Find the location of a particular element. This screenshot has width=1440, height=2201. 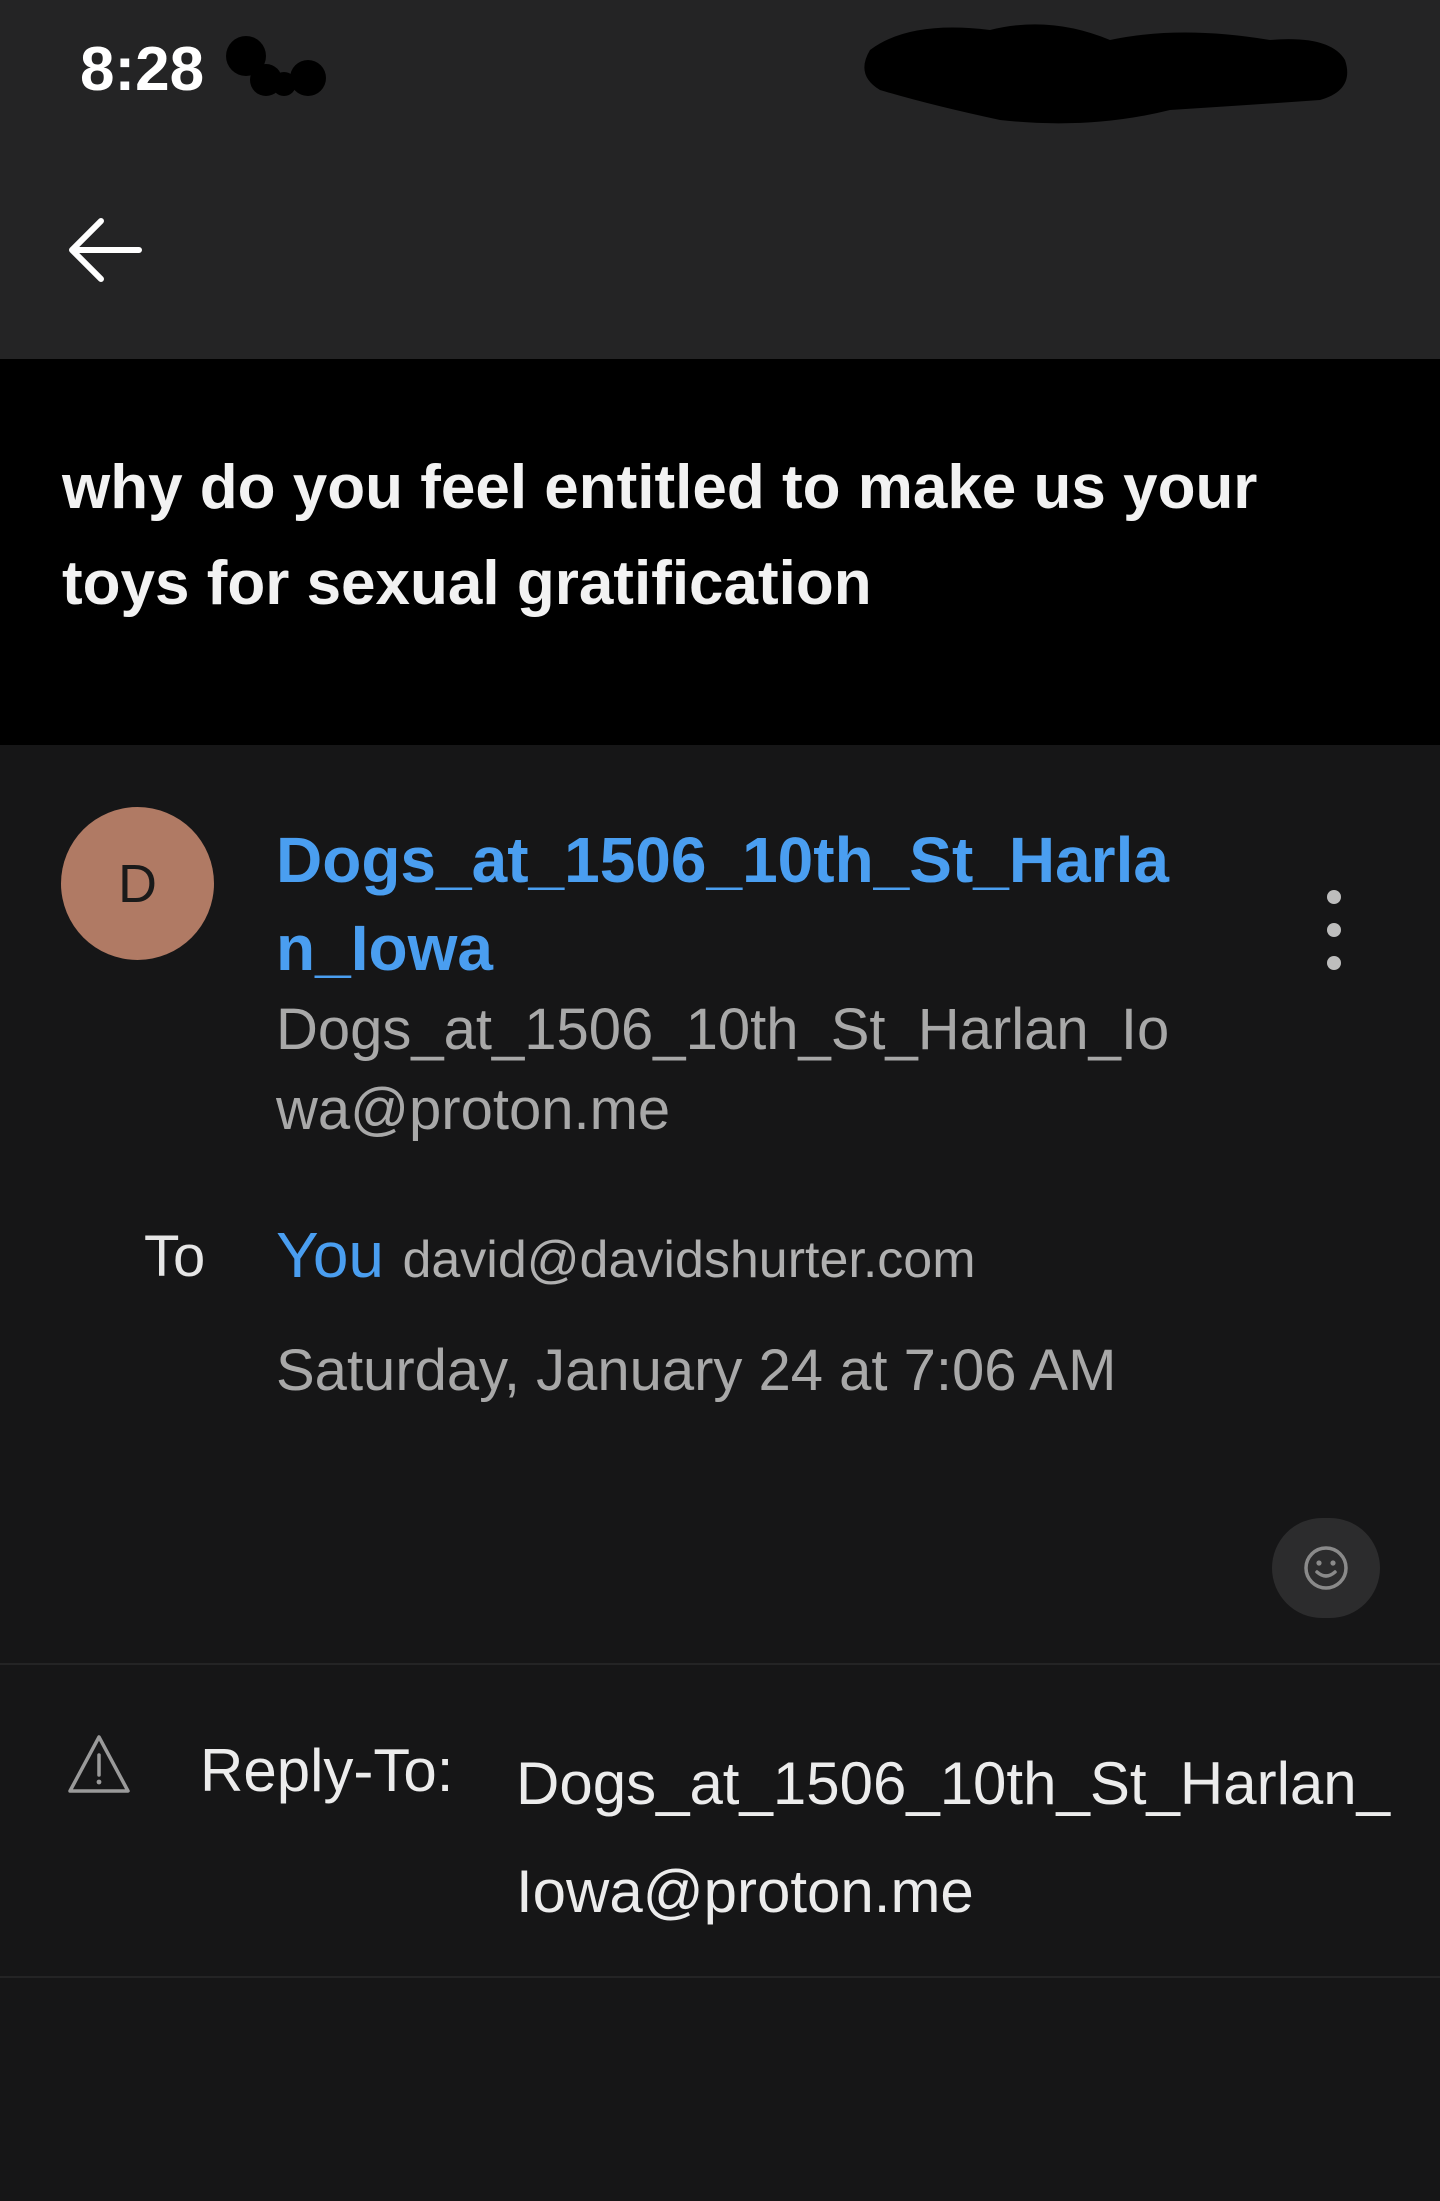

reaction-button is located at coordinates (1326, 1568).